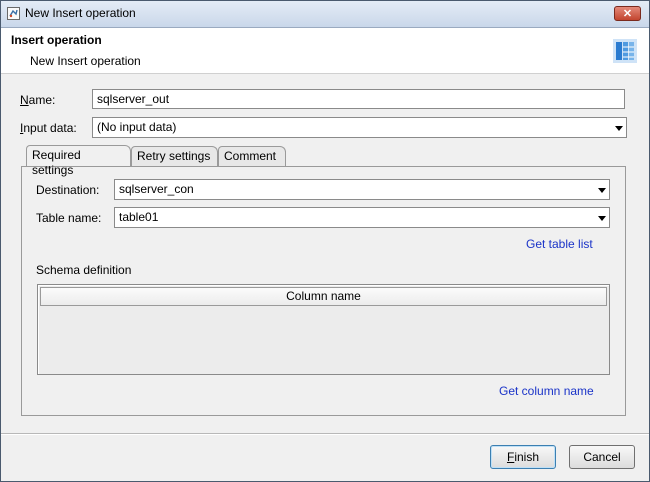  What do you see at coordinates (358, 99) in the screenshot?
I see `name-input: sqlserver_out` at bounding box center [358, 99].